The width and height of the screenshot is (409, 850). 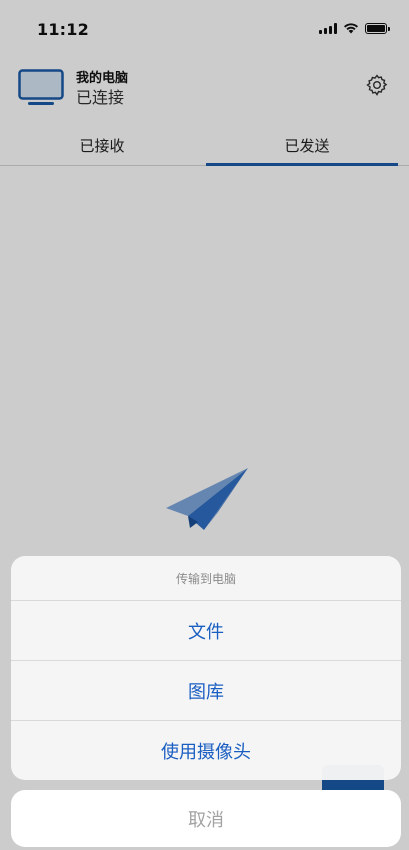 I want to click on action-sheet-title: 传输到电脑, so click(x=206, y=578).